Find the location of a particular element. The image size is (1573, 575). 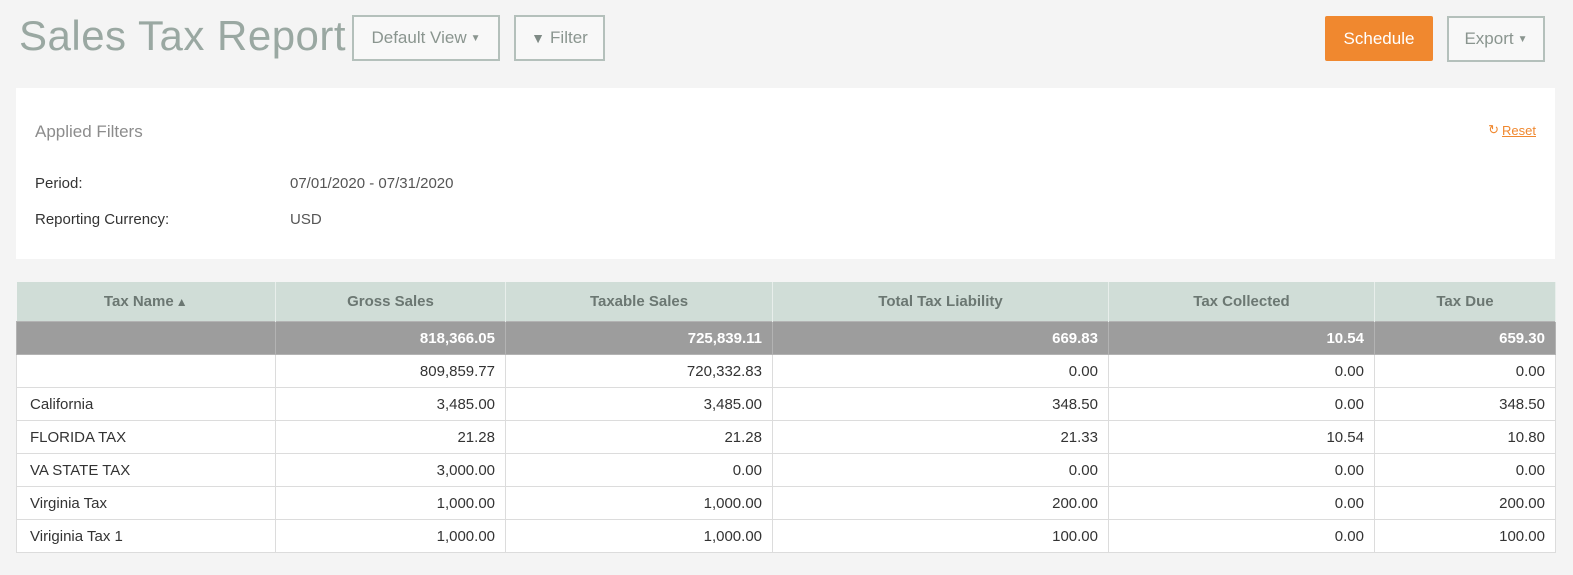

page-title: Sales Tax Report is located at coordinates (183, 35).